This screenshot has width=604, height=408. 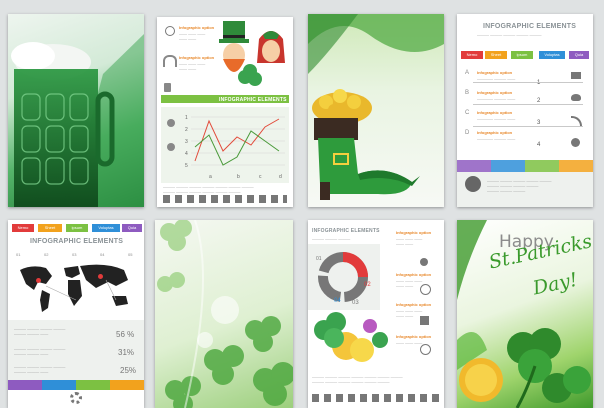 I want to click on row-option-4: Infographic option, so click(x=495, y=132).